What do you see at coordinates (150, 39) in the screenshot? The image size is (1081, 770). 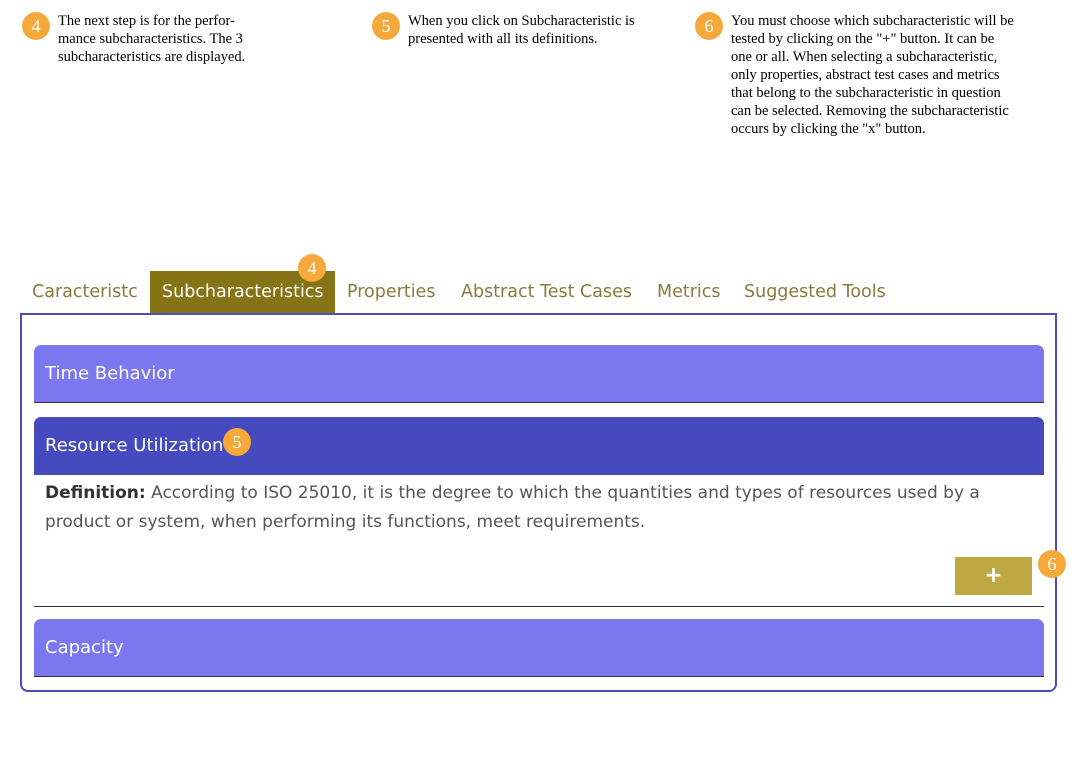 I see `note-line: mance subcharacteristics. The 3` at bounding box center [150, 39].